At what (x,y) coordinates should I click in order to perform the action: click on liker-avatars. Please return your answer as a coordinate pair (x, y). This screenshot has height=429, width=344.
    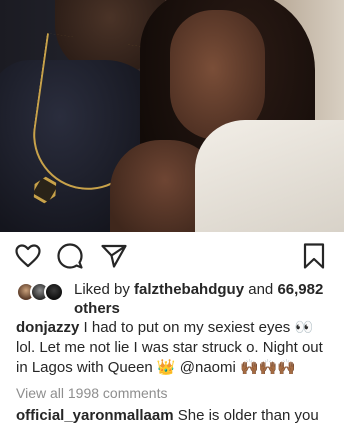
    Looking at the image, I should click on (41, 293).